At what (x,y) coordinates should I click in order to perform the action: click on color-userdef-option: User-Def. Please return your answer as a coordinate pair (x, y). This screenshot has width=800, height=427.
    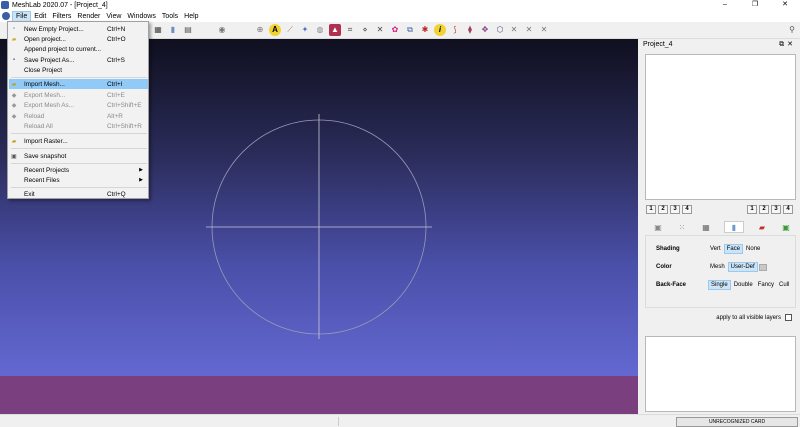
    Looking at the image, I should click on (742, 267).